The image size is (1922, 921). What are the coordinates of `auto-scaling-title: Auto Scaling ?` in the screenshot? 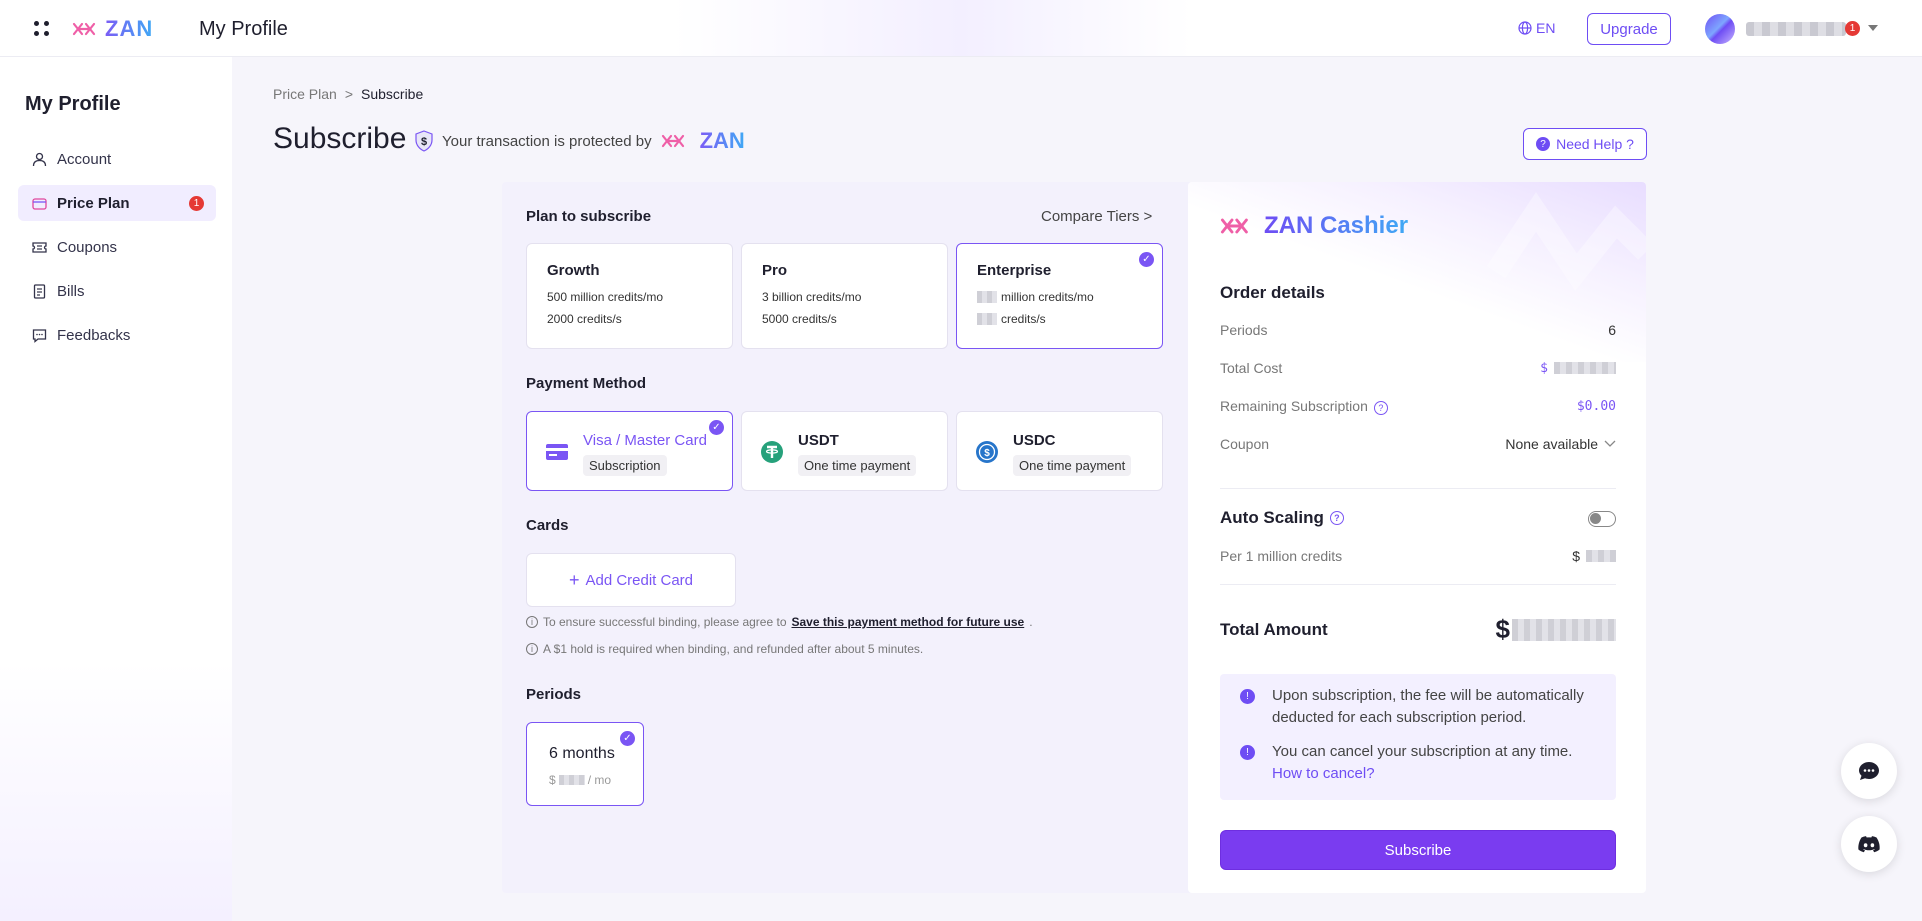 It's located at (1282, 518).